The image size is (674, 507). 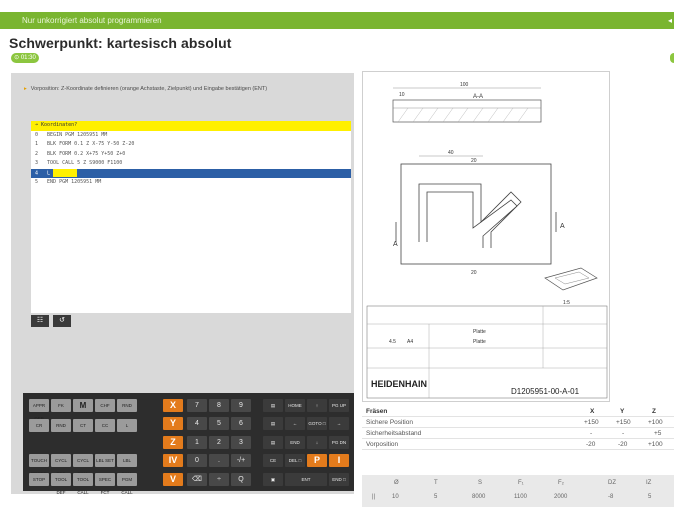 What do you see at coordinates (317, 423) in the screenshot?
I see `key-goto: GOTO □` at bounding box center [317, 423].